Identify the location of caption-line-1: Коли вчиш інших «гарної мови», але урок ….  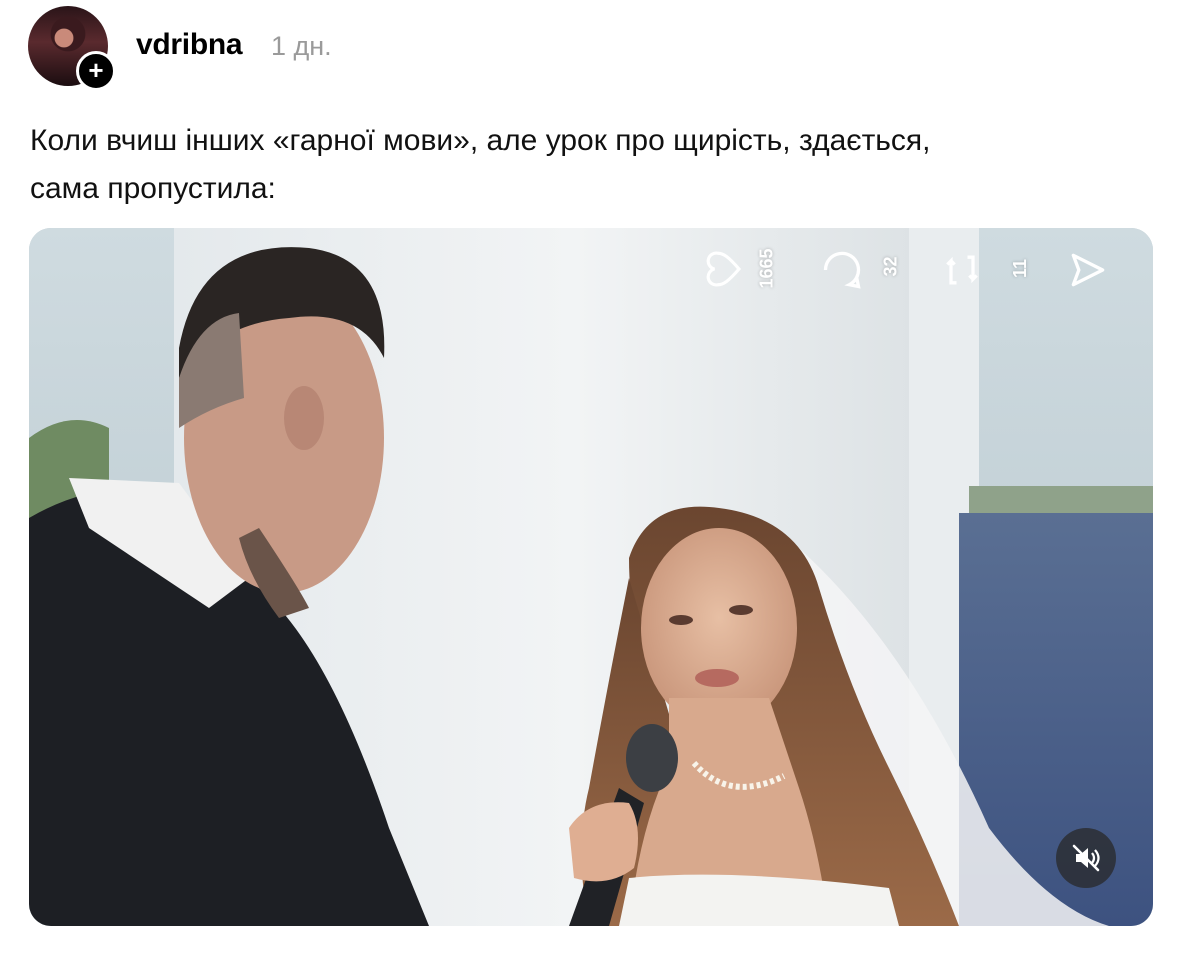
(480, 140).